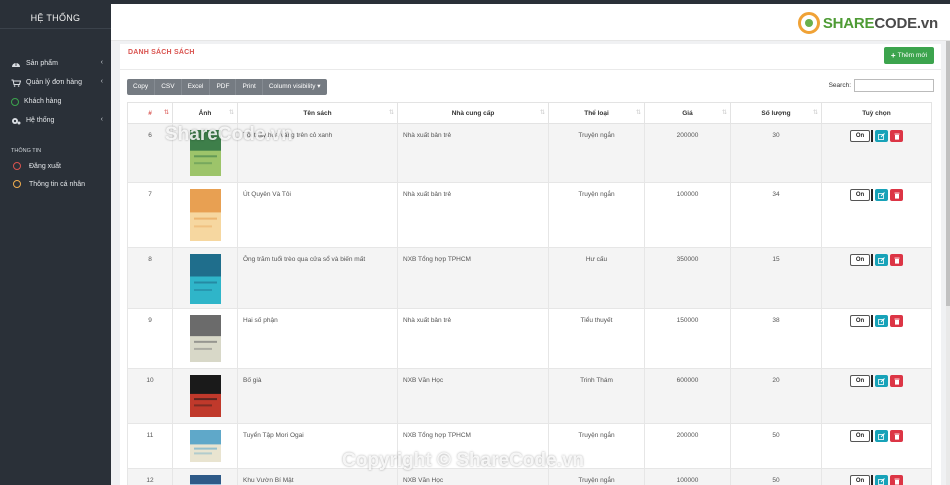 This screenshot has height=485, width=950. What do you see at coordinates (55, 18) in the screenshot?
I see `sidebar-brand: HỆ THỐNG` at bounding box center [55, 18].